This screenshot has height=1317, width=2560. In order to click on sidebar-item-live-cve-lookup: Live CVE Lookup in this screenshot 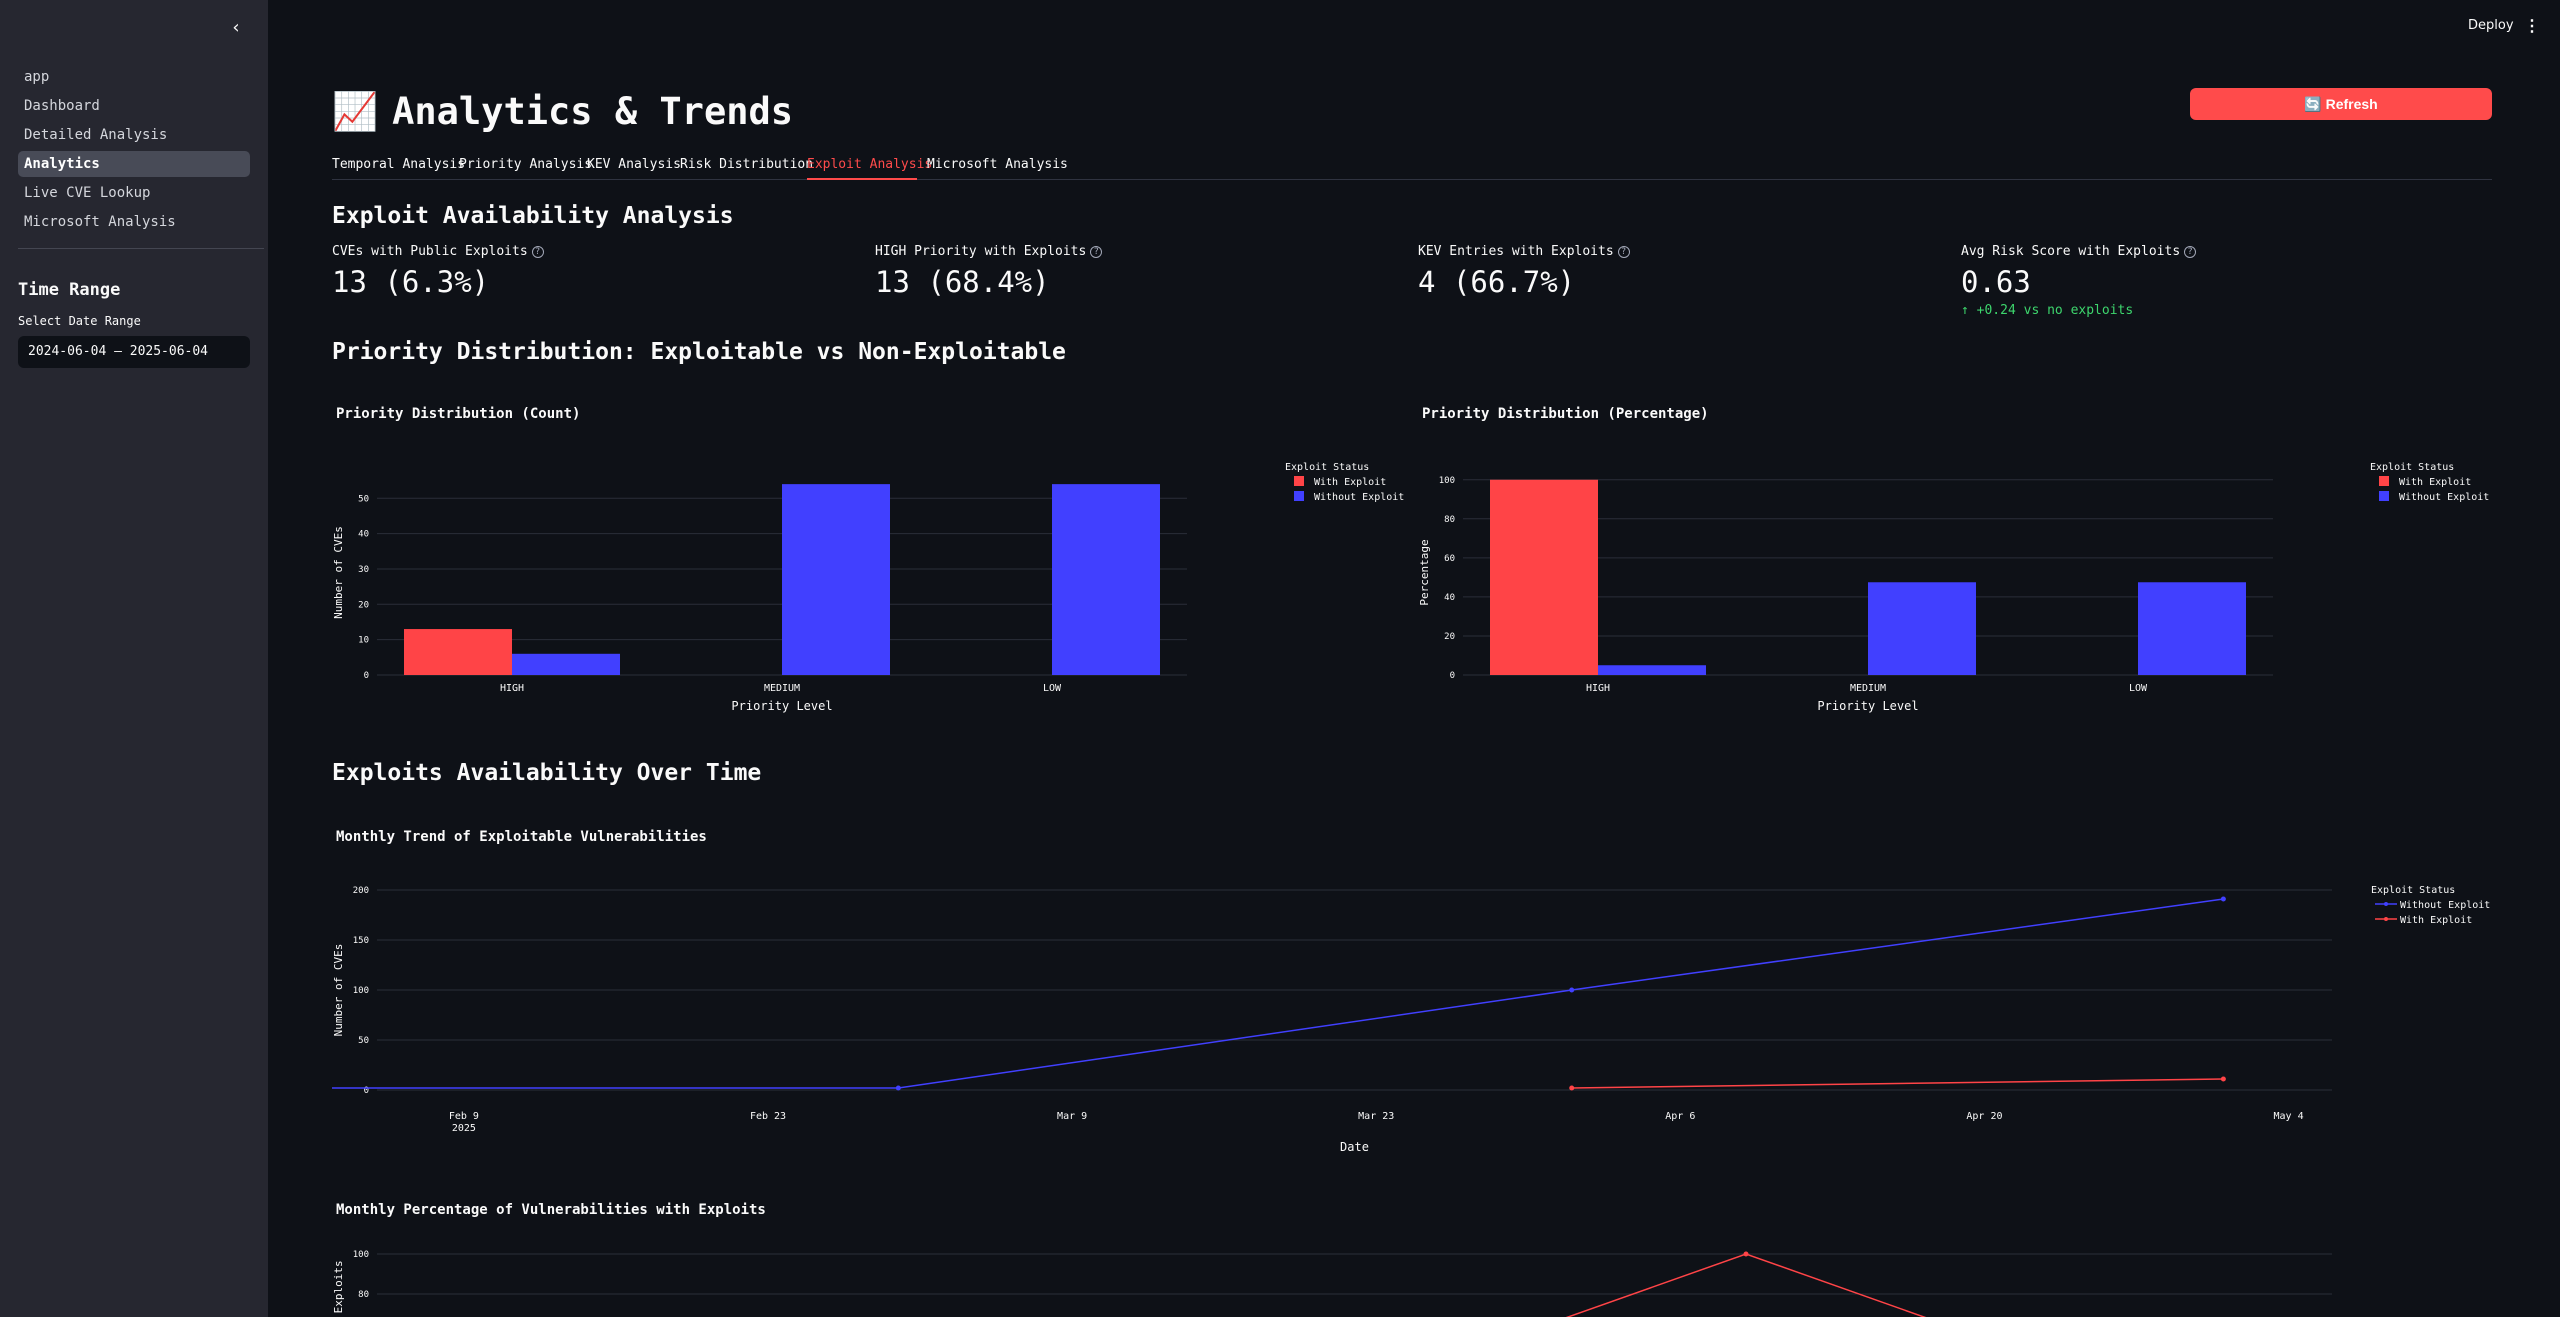, I will do `click(134, 193)`.